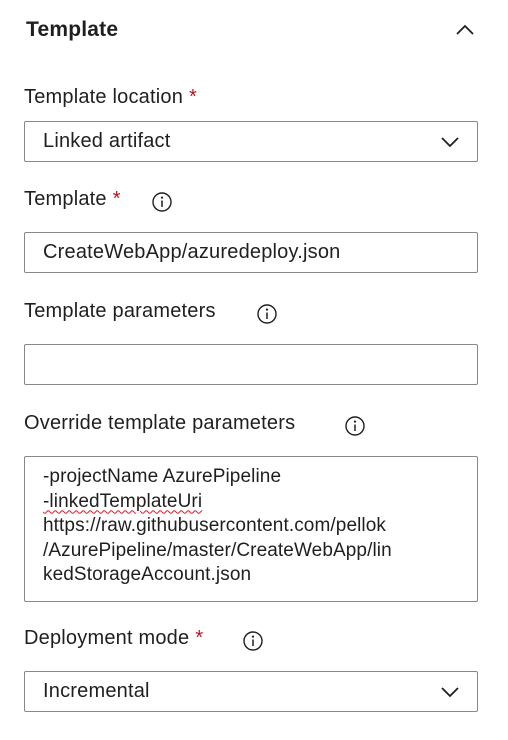  I want to click on template-location-dropdown: Linked artifact, so click(251, 141).